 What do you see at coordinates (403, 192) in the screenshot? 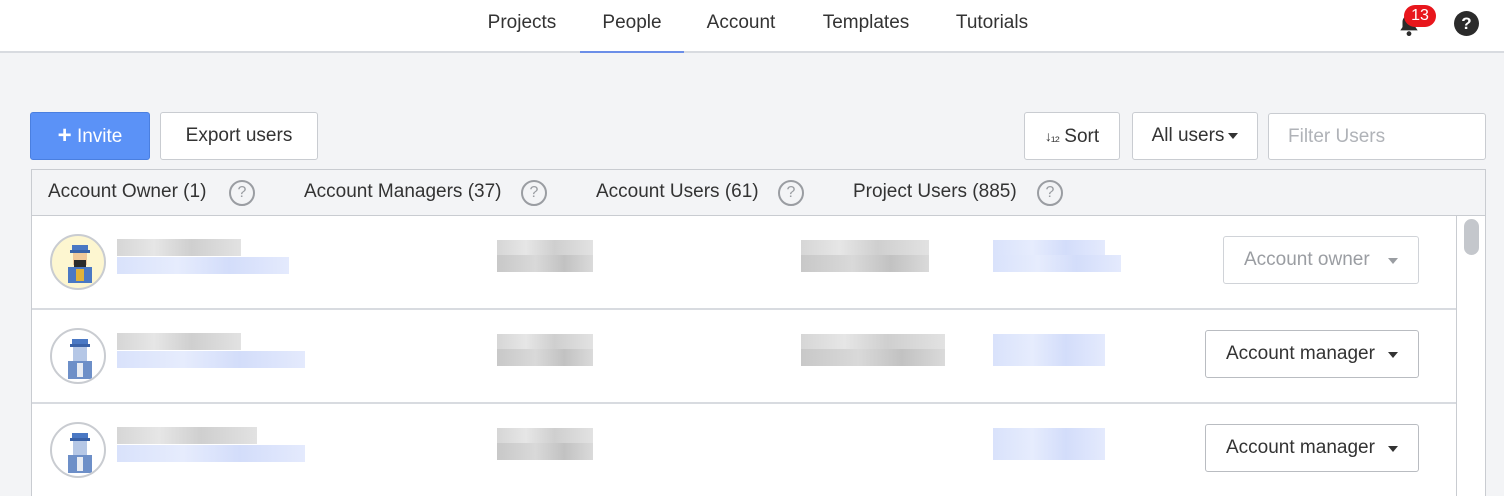
I see `category-account-managers: Account Managers (37)` at bounding box center [403, 192].